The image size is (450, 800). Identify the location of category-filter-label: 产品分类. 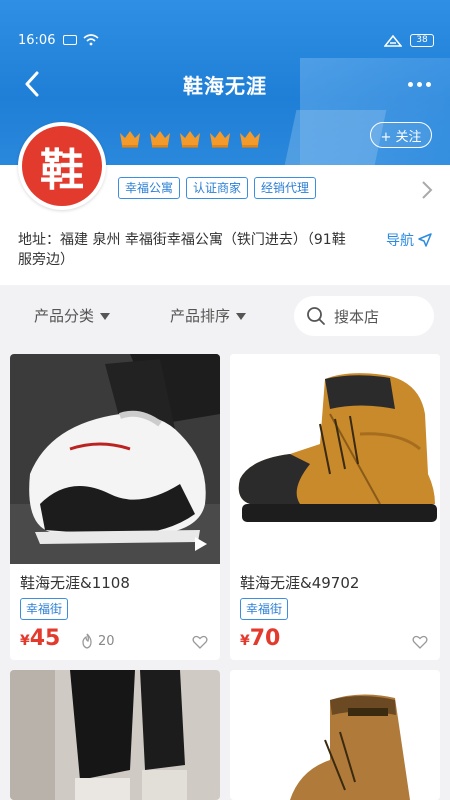
(64, 316).